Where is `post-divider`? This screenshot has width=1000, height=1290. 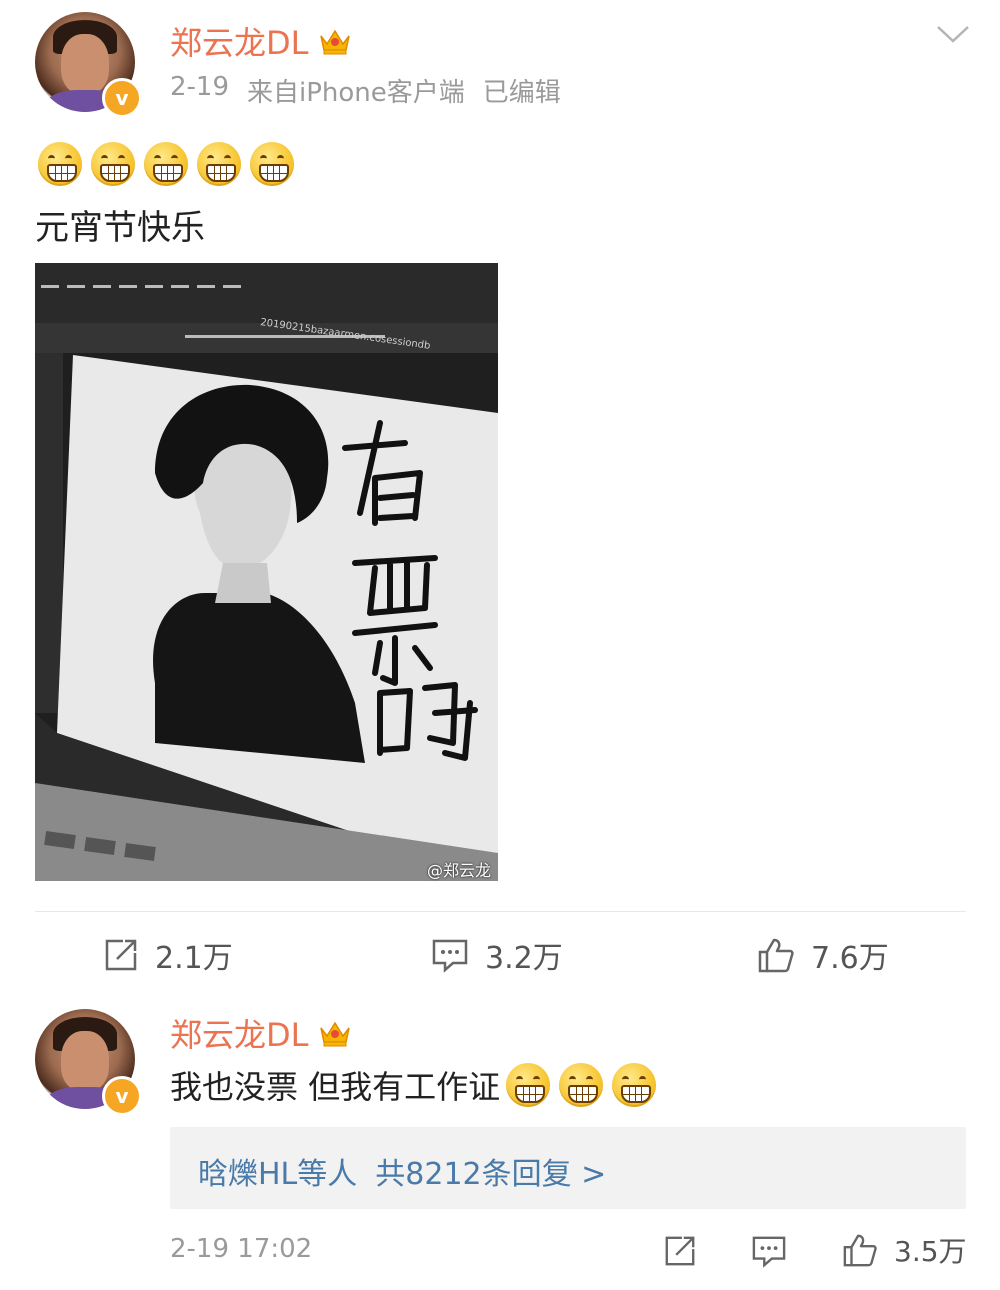 post-divider is located at coordinates (500, 911).